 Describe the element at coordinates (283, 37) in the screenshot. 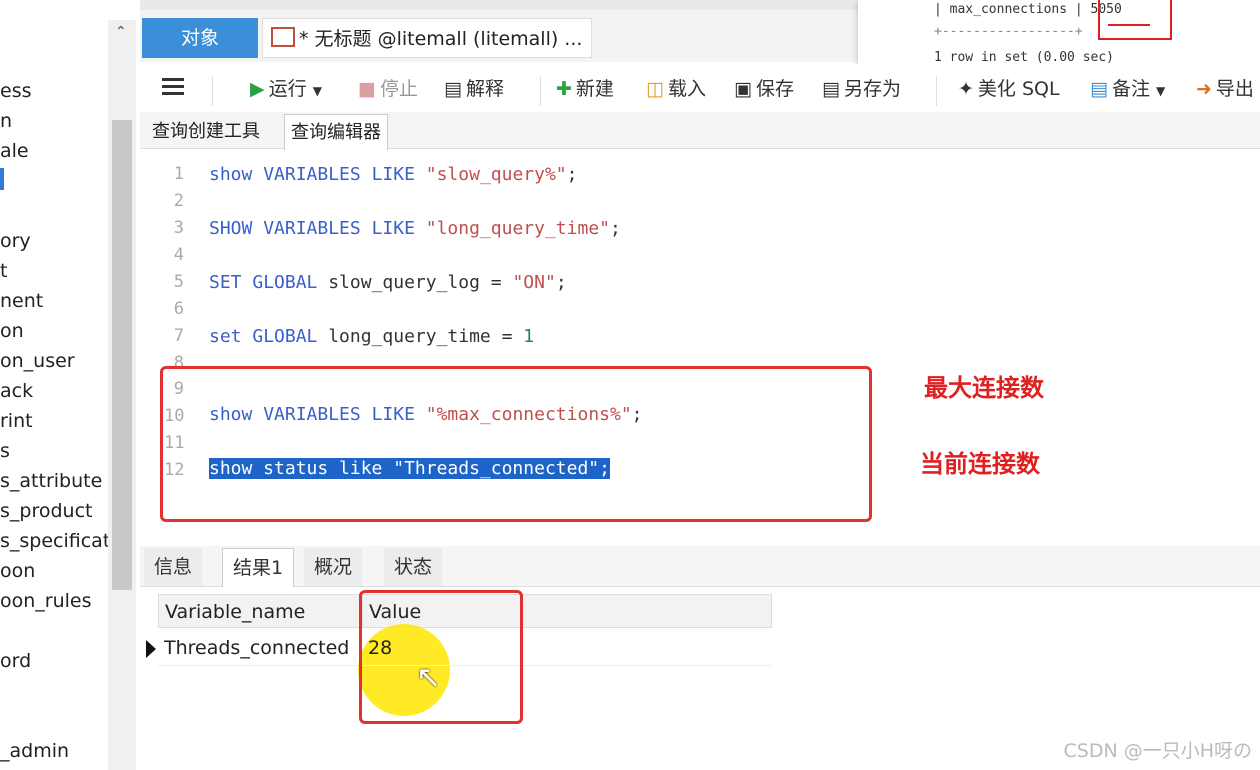

I see `table-icon` at that location.